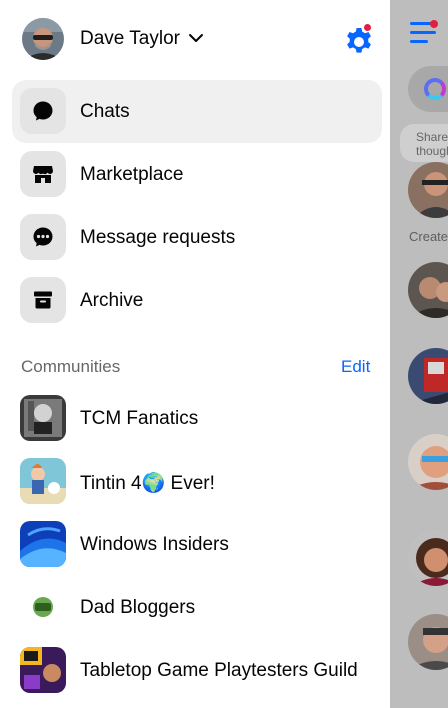 This screenshot has height=708, width=448. I want to click on community-item-windows-insiders: Windows Insiders, so click(197, 544).